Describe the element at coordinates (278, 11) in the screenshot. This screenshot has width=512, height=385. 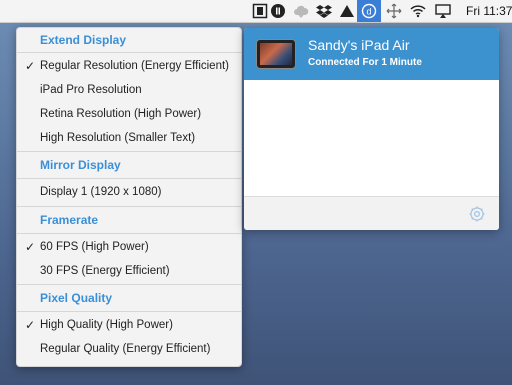
I see `record-icon` at that location.